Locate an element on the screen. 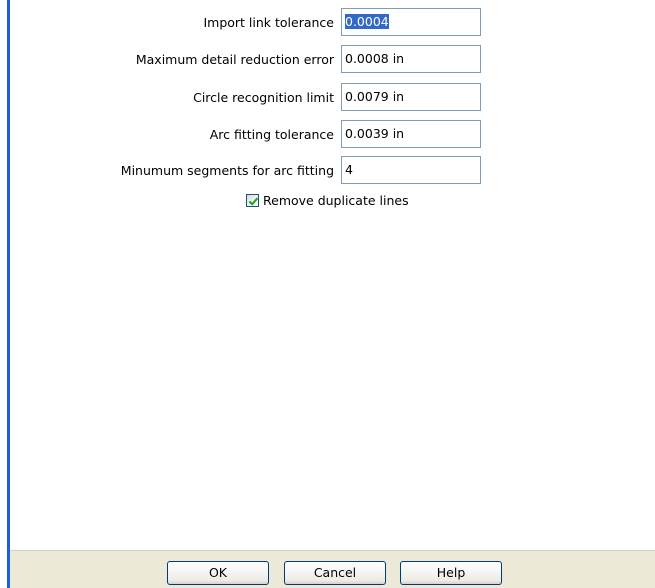 The width and height of the screenshot is (655, 588). import-link-tolerance-row: Import link tolerance 0.0004 is located at coordinates (332, 23).